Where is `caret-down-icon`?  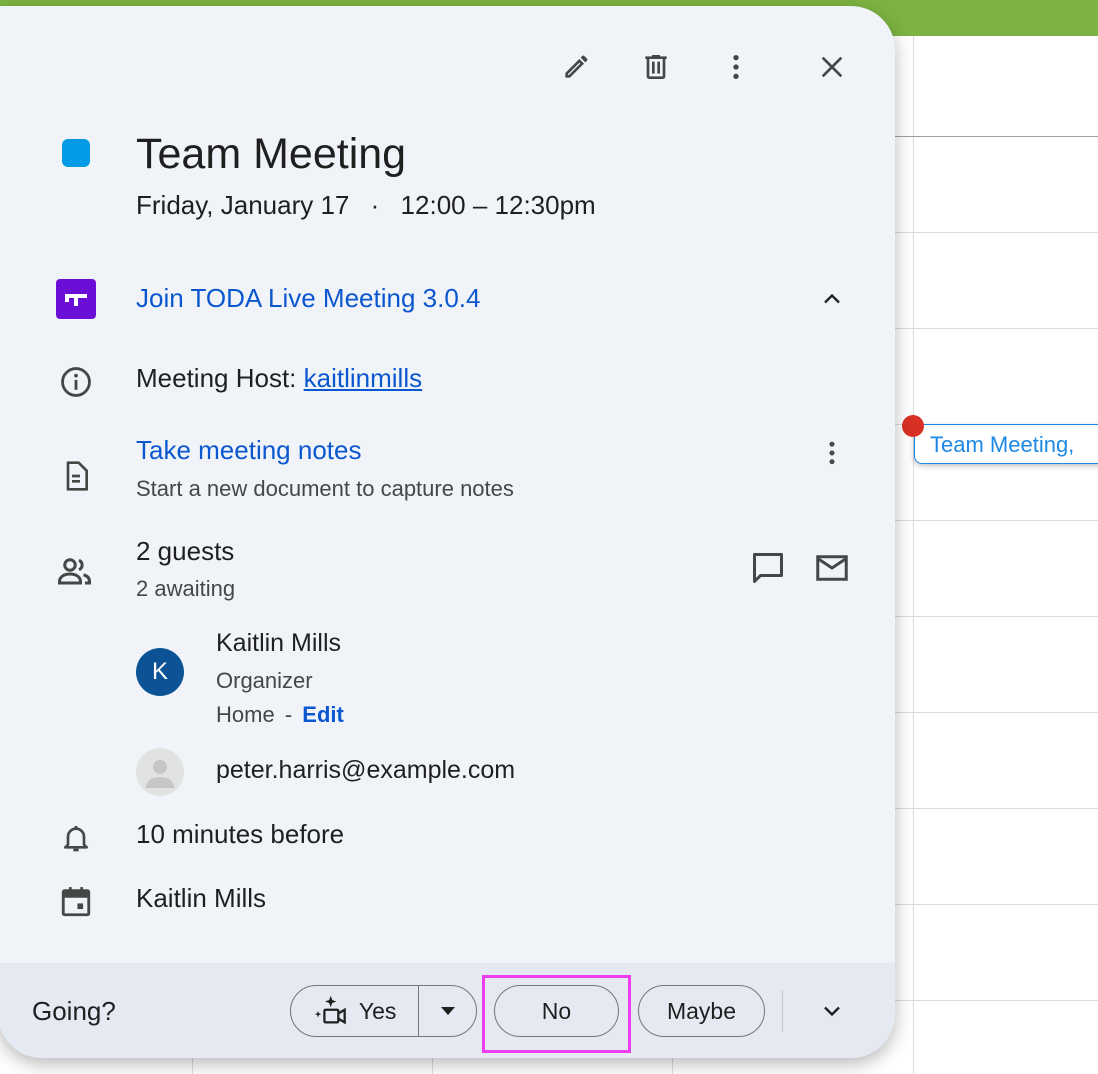 caret-down-icon is located at coordinates (447, 1011).